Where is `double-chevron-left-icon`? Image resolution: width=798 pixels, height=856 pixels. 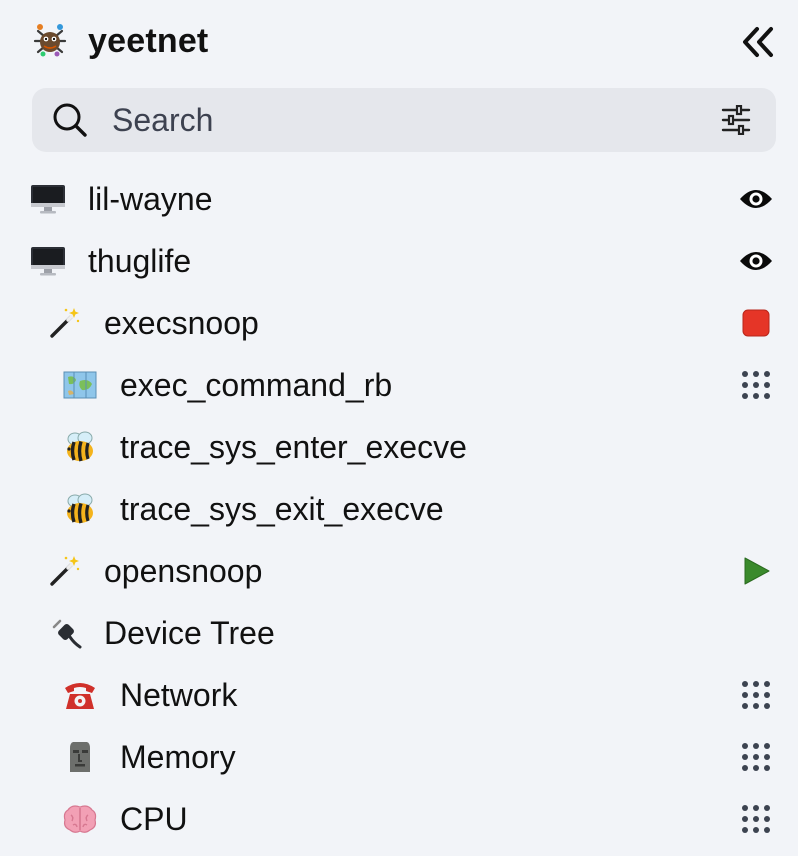 double-chevron-left-icon is located at coordinates (758, 42).